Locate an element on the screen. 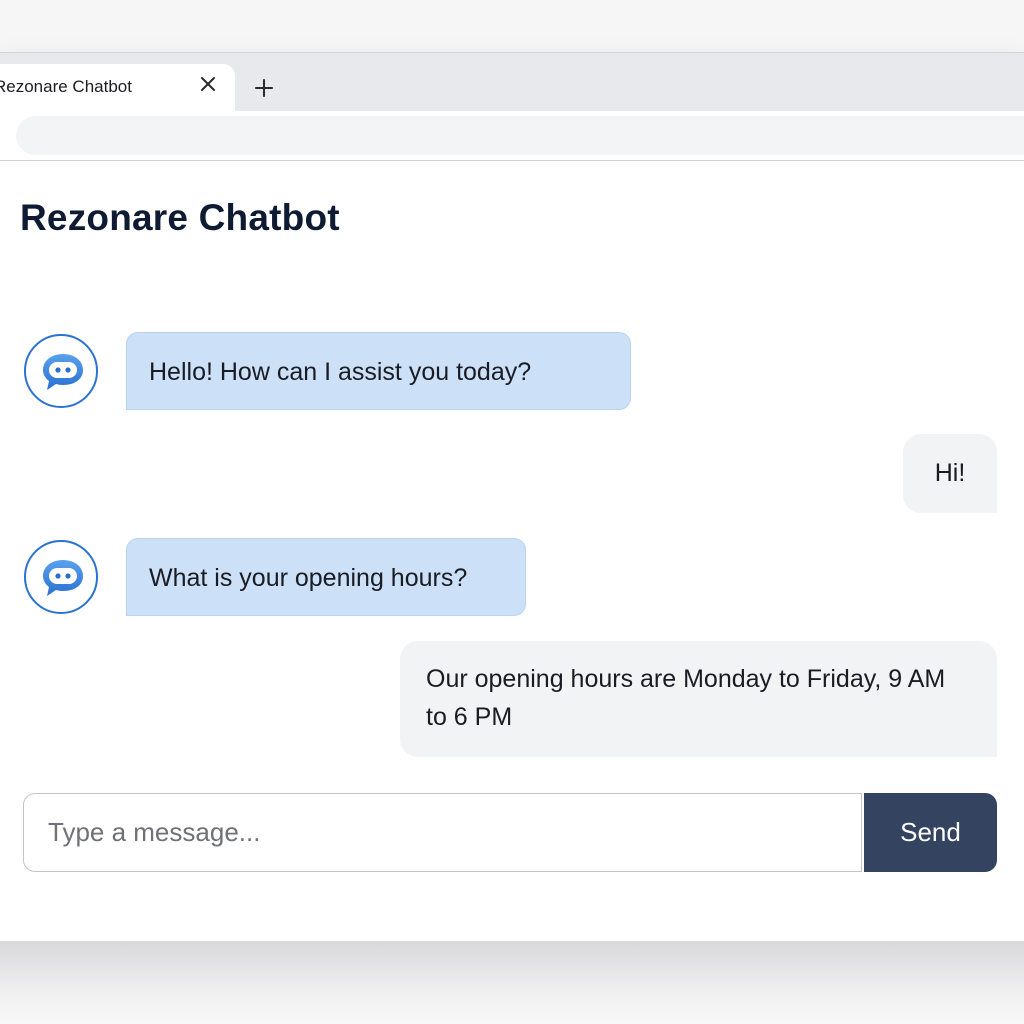 The height and width of the screenshot is (1024, 1024). window-shadow is located at coordinates (512, 982).